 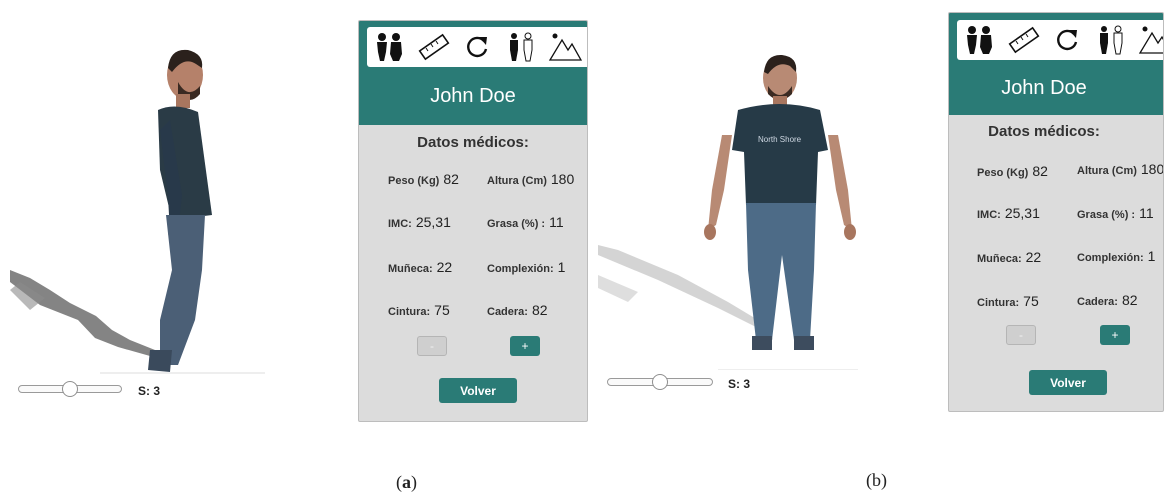 What do you see at coordinates (70, 389) in the screenshot?
I see `scale-slider-thumb-a` at bounding box center [70, 389].